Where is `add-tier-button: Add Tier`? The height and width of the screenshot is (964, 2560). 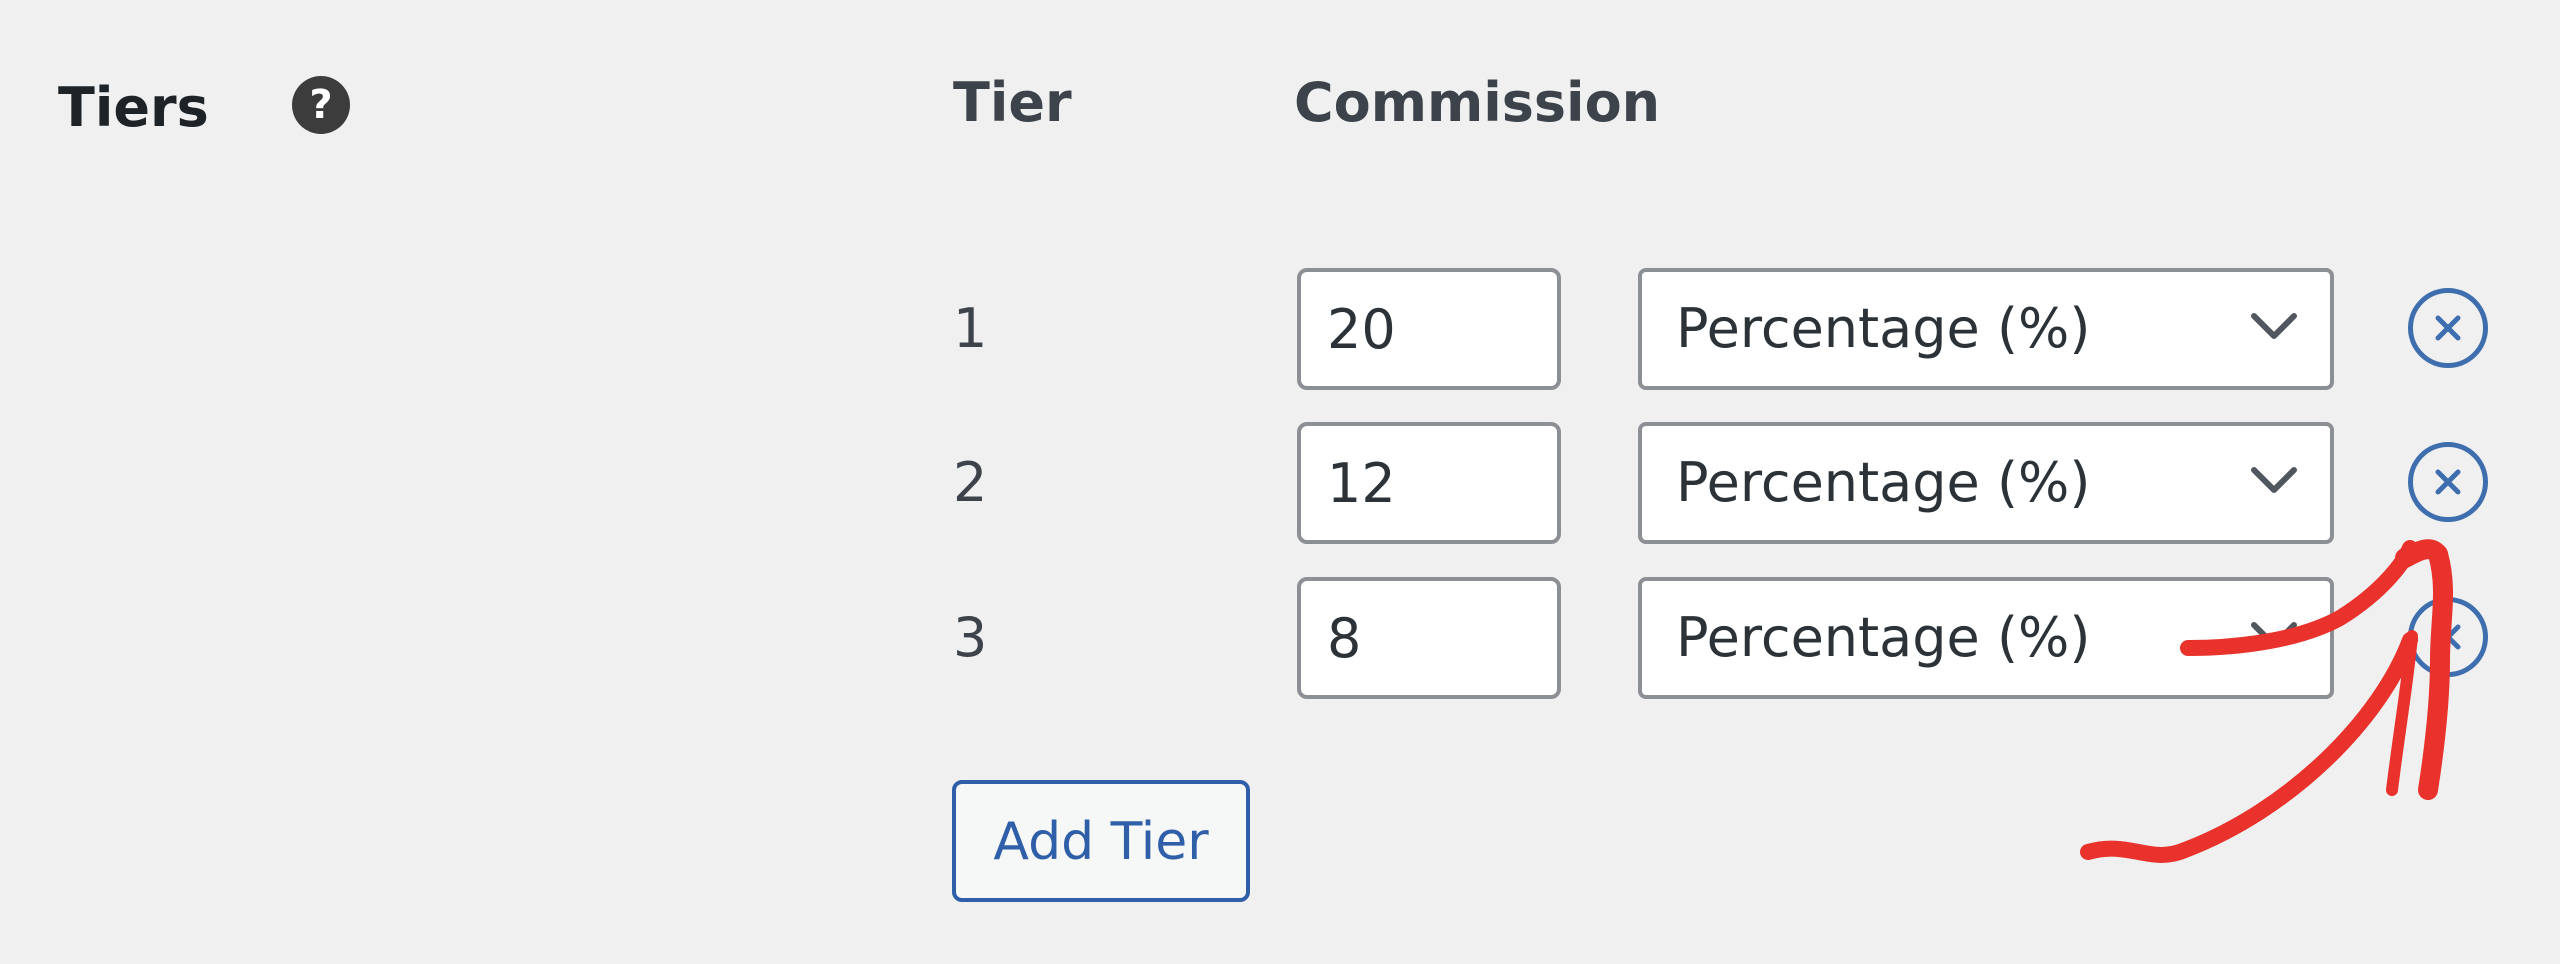
add-tier-button: Add Tier is located at coordinates (1101, 841).